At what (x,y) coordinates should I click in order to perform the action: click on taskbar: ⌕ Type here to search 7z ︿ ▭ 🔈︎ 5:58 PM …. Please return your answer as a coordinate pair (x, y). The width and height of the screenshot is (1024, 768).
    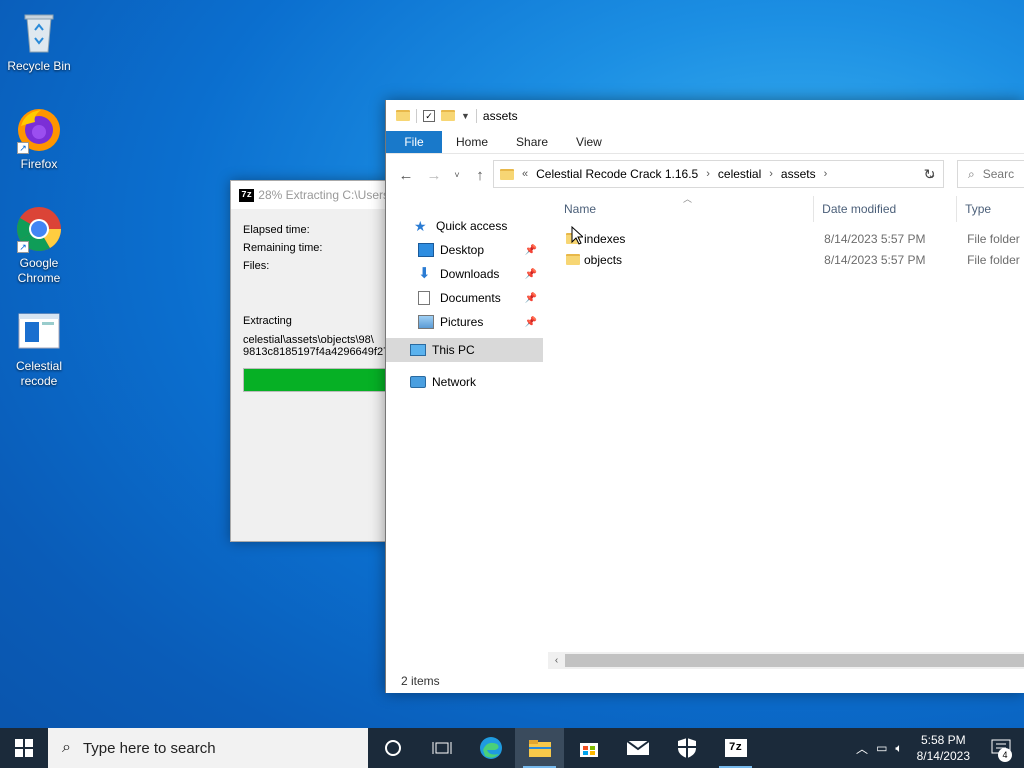
    Looking at the image, I should click on (512, 748).